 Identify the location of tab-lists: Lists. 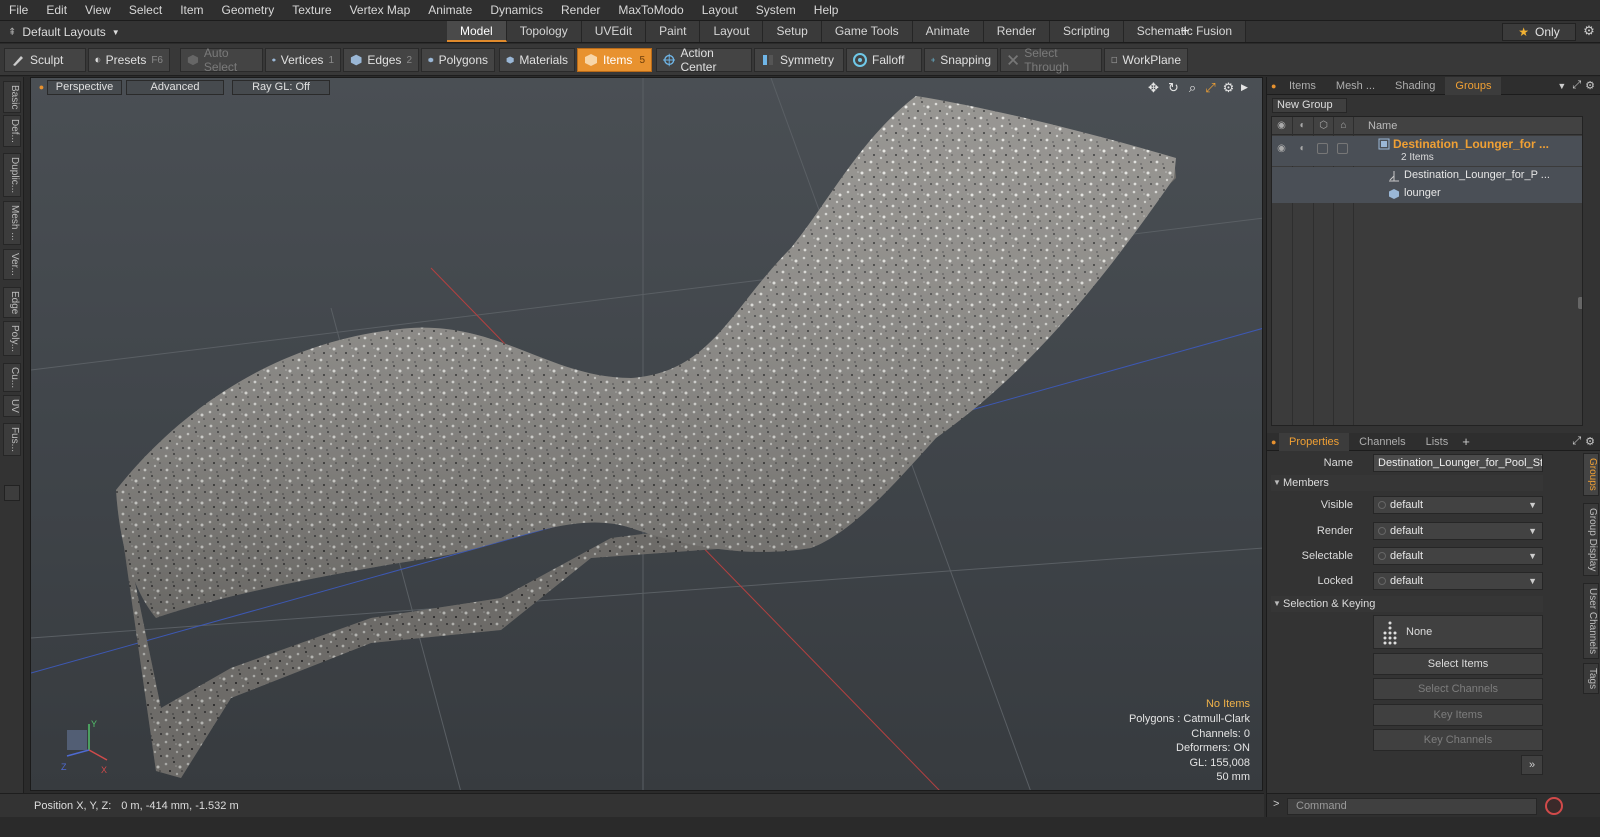
(1437, 442).